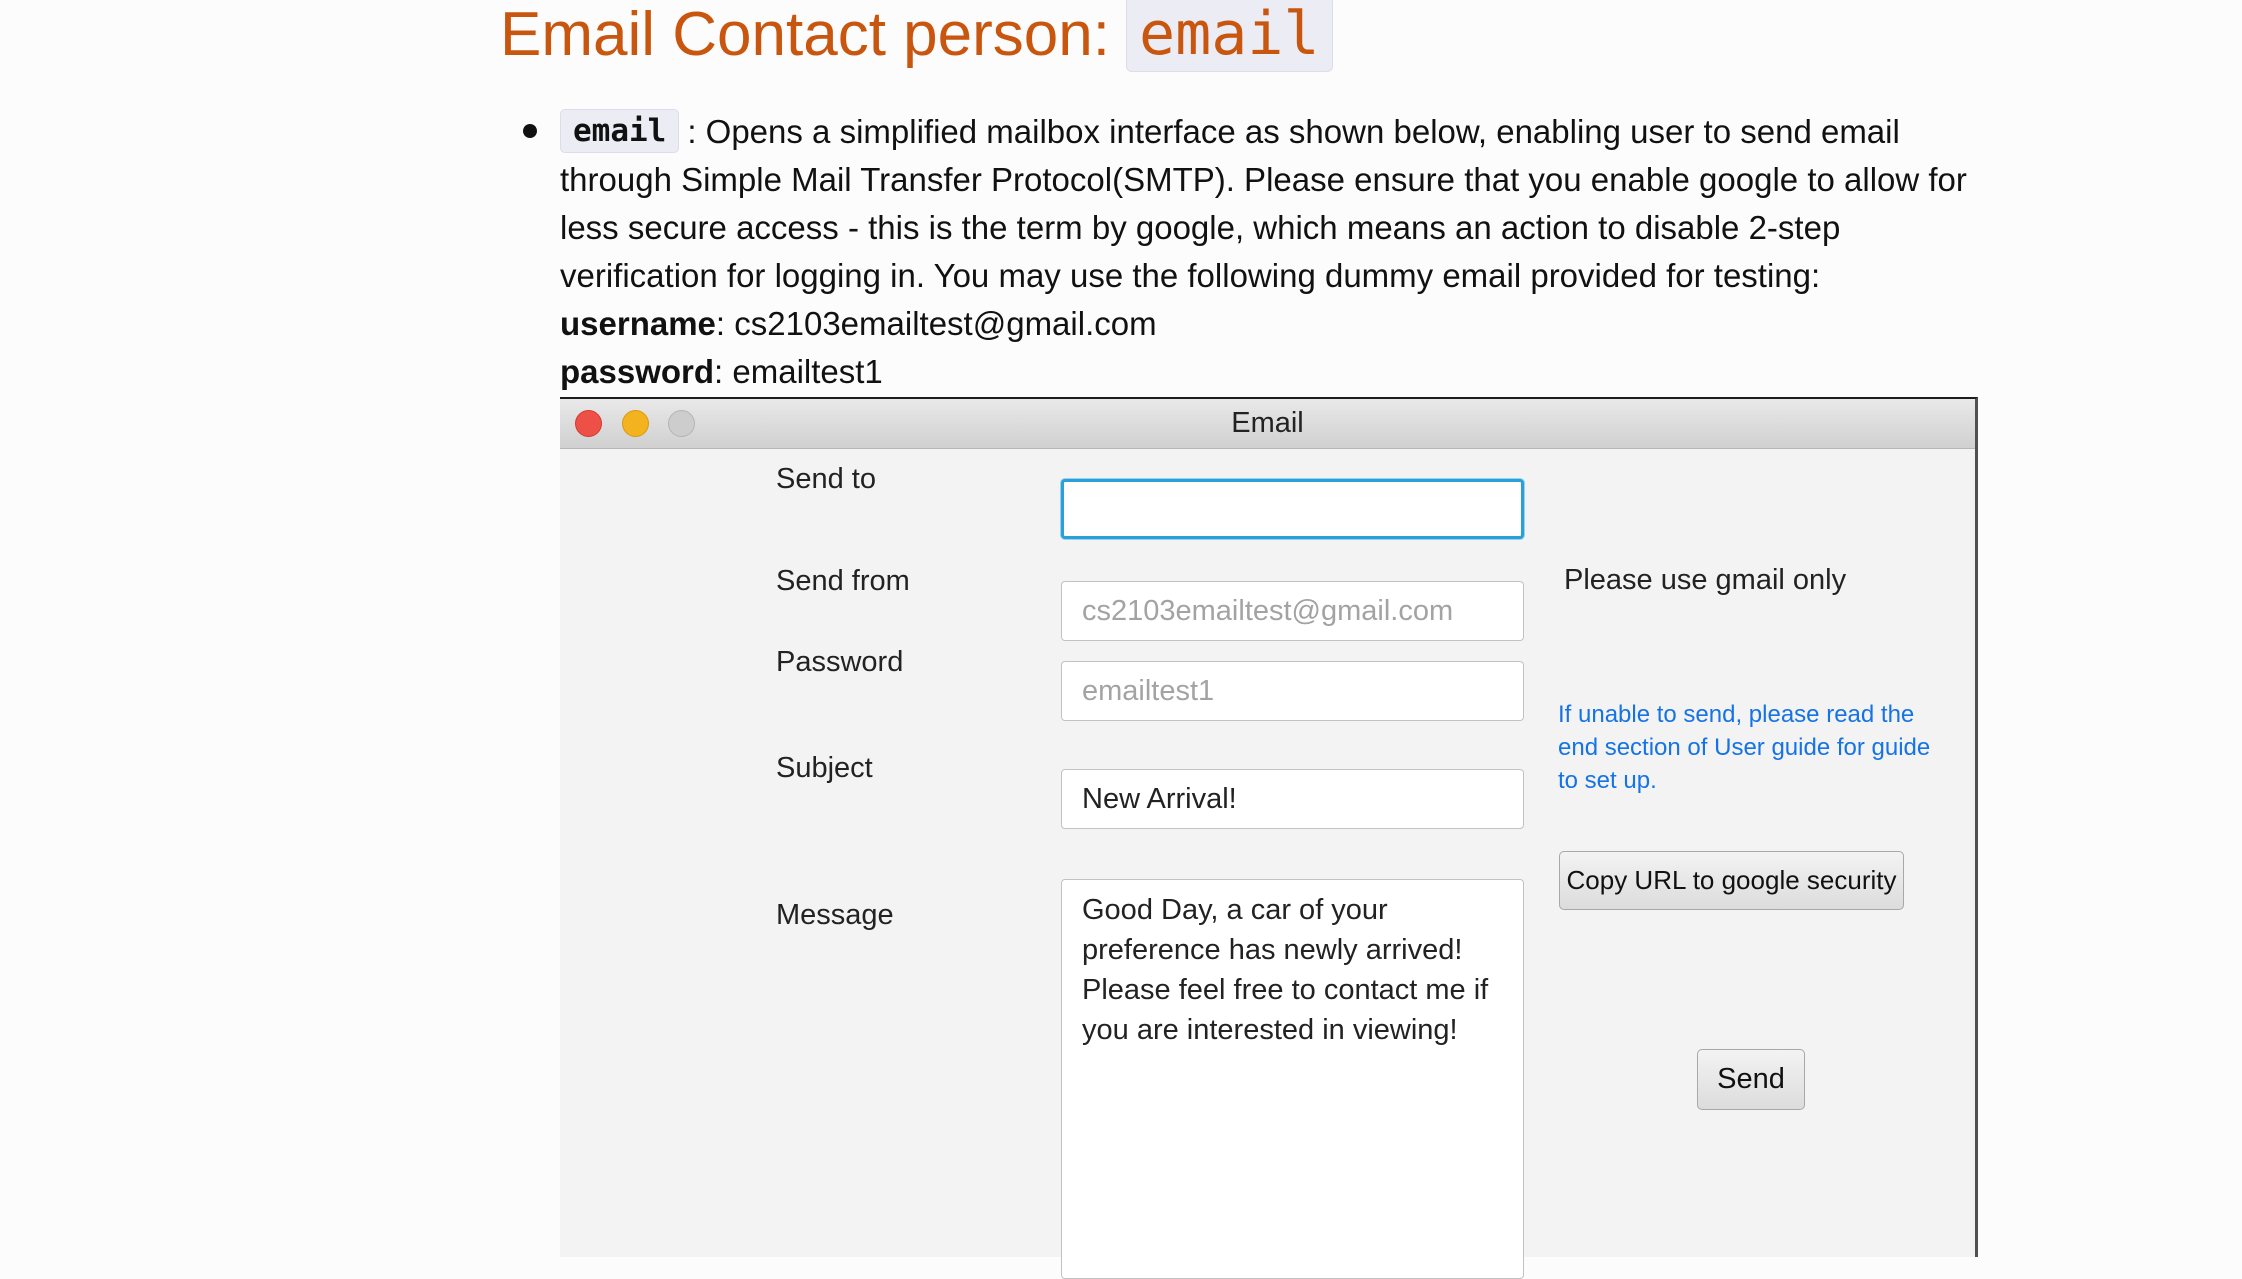 This screenshot has width=2242, height=1279. I want to click on send-from-label: Send from, so click(843, 581).